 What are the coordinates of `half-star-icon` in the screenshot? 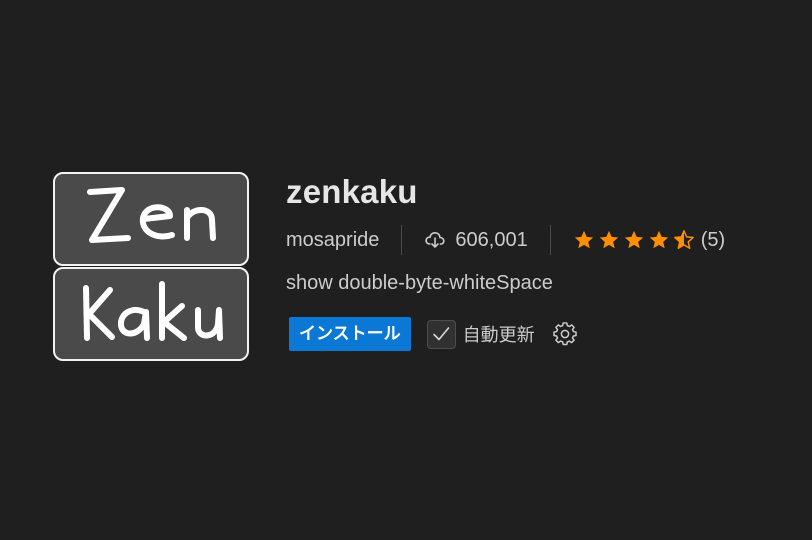 It's located at (684, 240).